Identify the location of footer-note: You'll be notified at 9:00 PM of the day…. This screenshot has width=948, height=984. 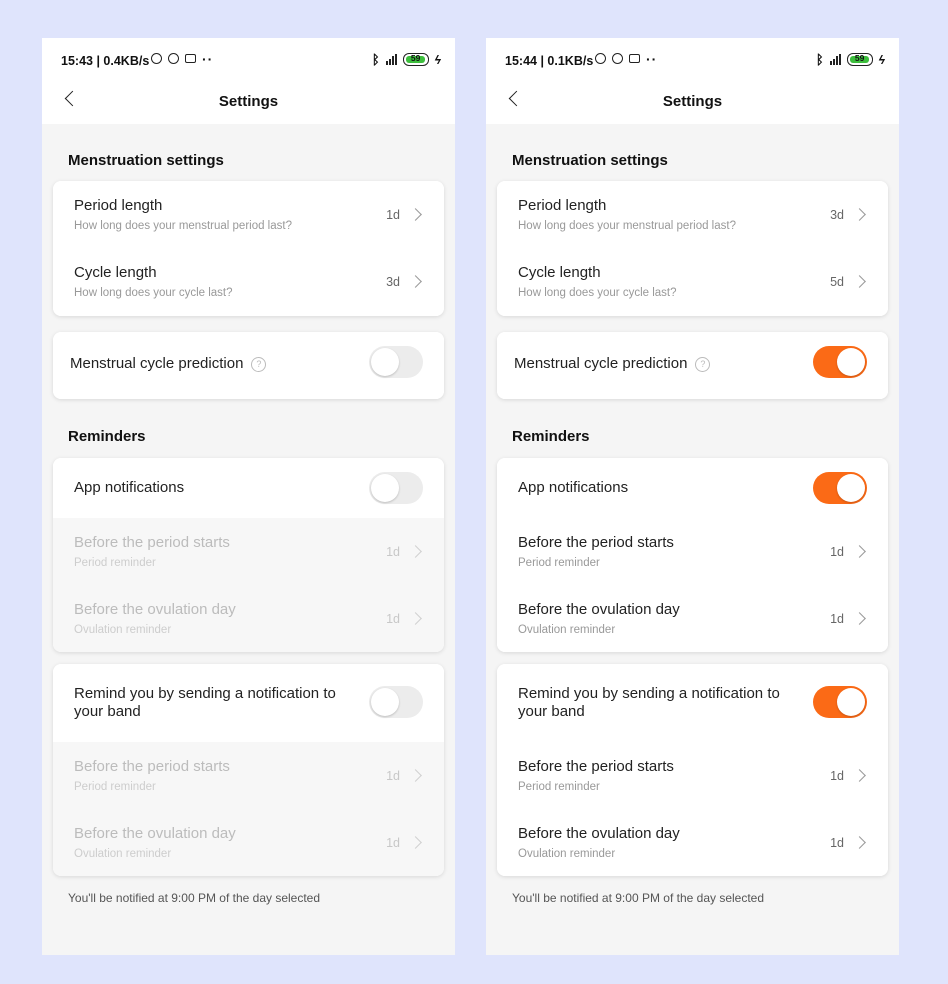
(194, 898).